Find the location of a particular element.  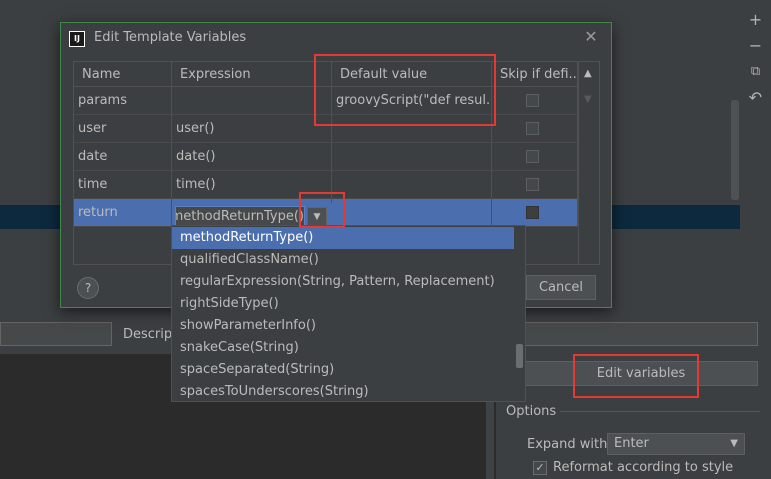

right-toolbar: + − ⧉ ↶ is located at coordinates (755, 150).